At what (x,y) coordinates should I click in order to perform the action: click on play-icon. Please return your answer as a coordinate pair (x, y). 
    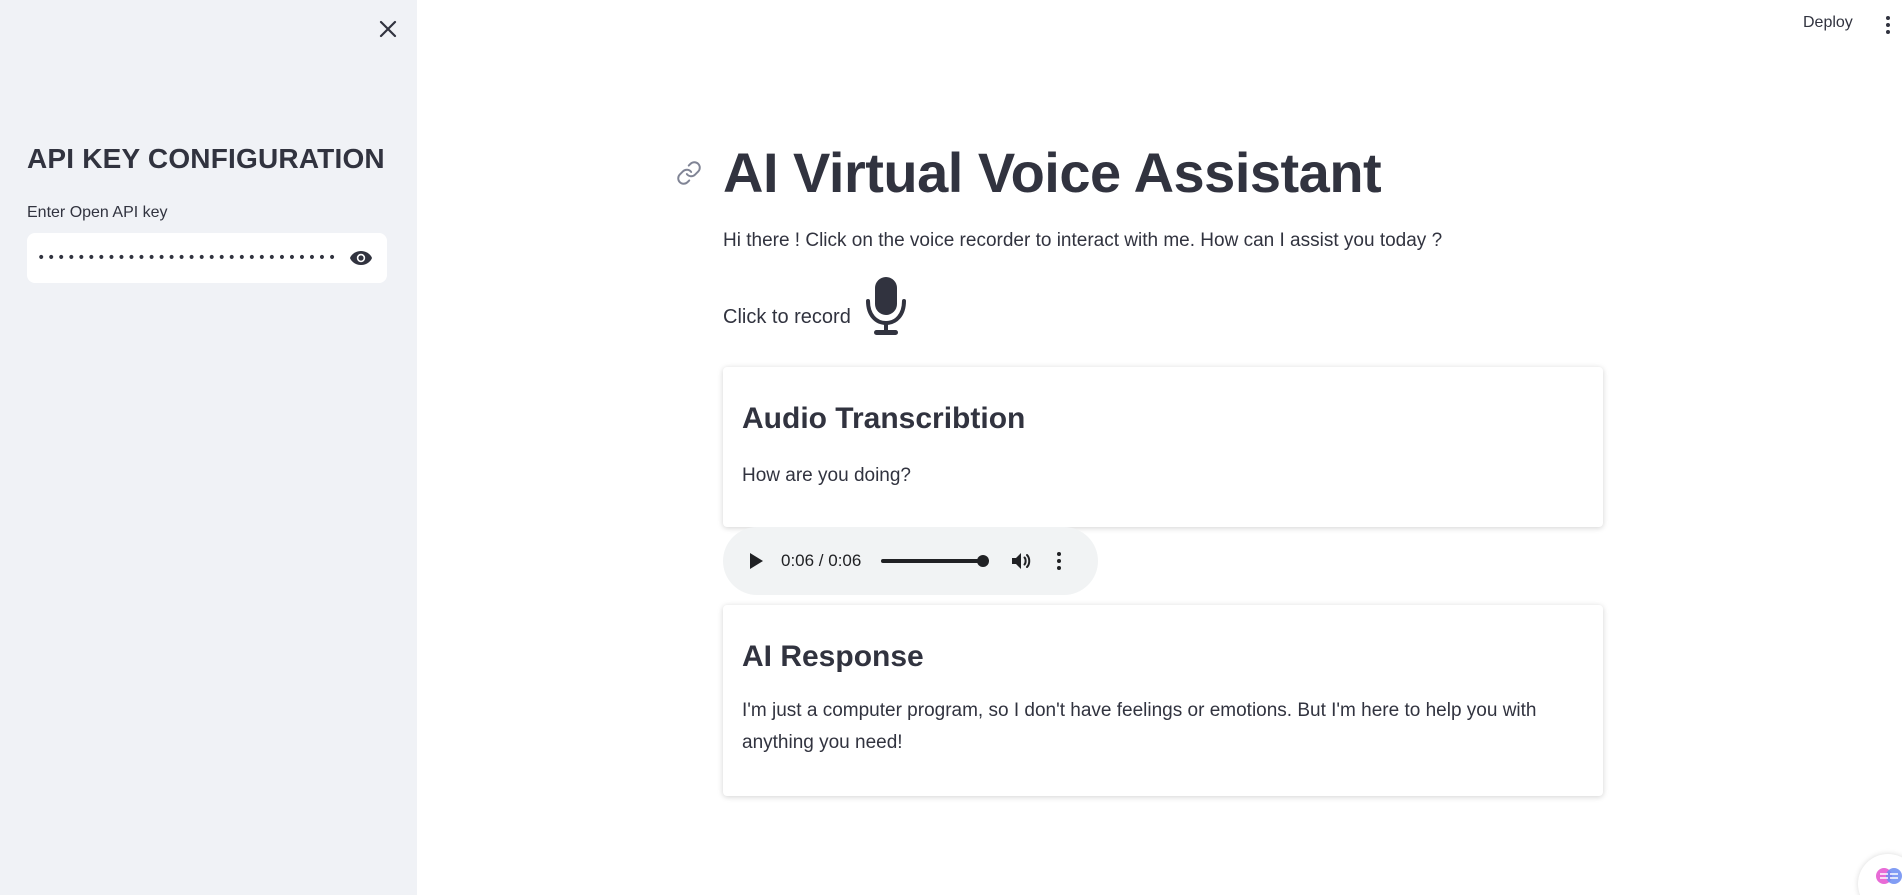
    Looking at the image, I should click on (756, 561).